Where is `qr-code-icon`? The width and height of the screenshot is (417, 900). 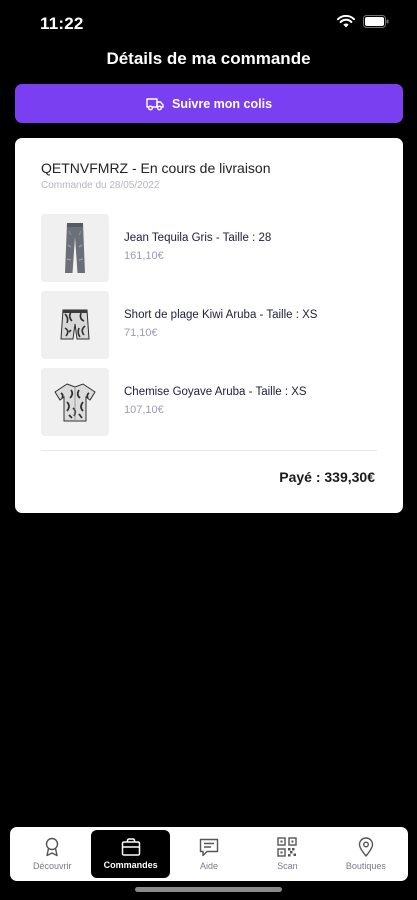 qr-code-icon is located at coordinates (287, 847).